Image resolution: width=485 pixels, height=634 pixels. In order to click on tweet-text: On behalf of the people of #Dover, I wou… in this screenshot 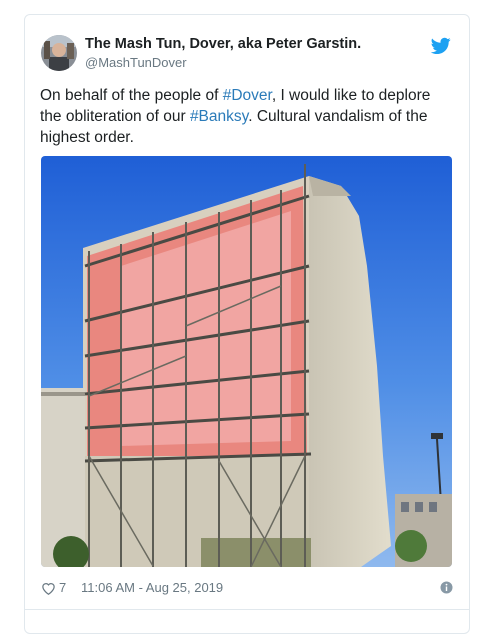, I will do `click(247, 116)`.